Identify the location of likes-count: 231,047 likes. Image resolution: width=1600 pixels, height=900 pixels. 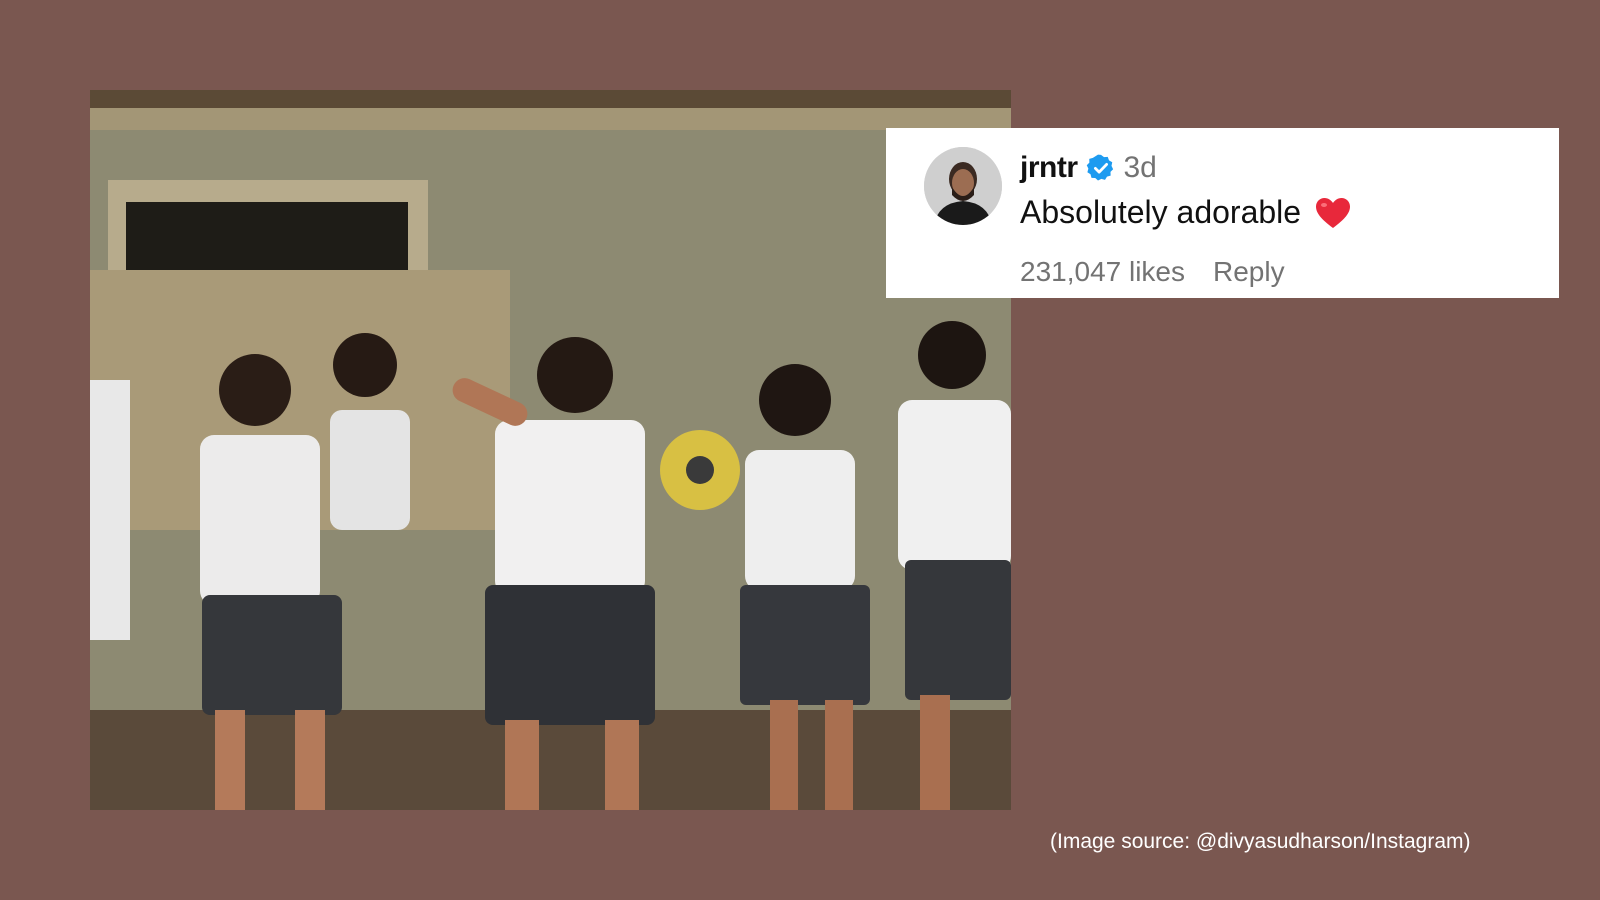
(1102, 272).